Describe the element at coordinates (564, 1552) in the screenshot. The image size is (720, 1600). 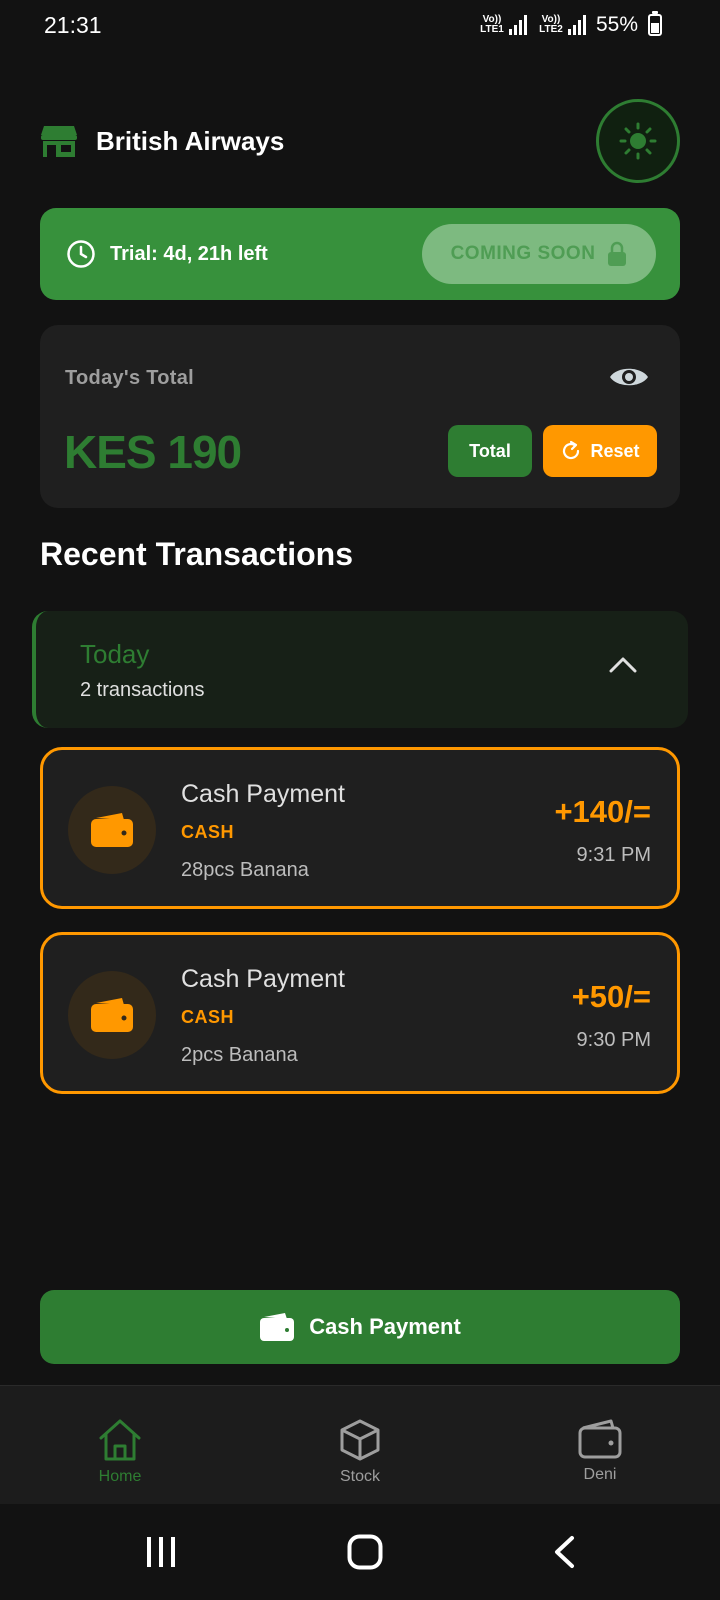
I see `back-icon` at that location.